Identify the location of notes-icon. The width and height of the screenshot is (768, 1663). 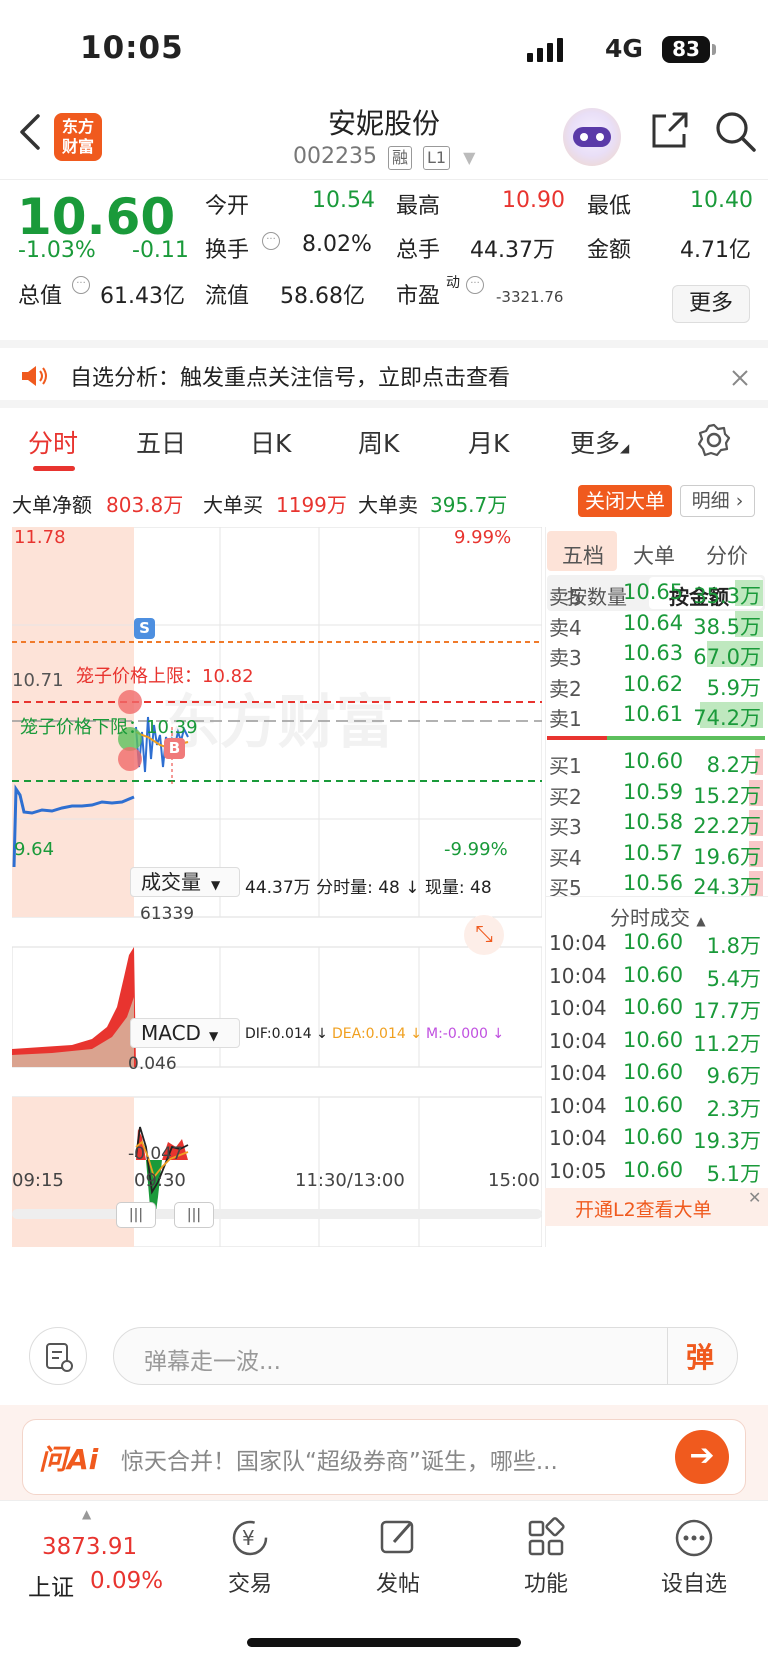
(58, 1356).